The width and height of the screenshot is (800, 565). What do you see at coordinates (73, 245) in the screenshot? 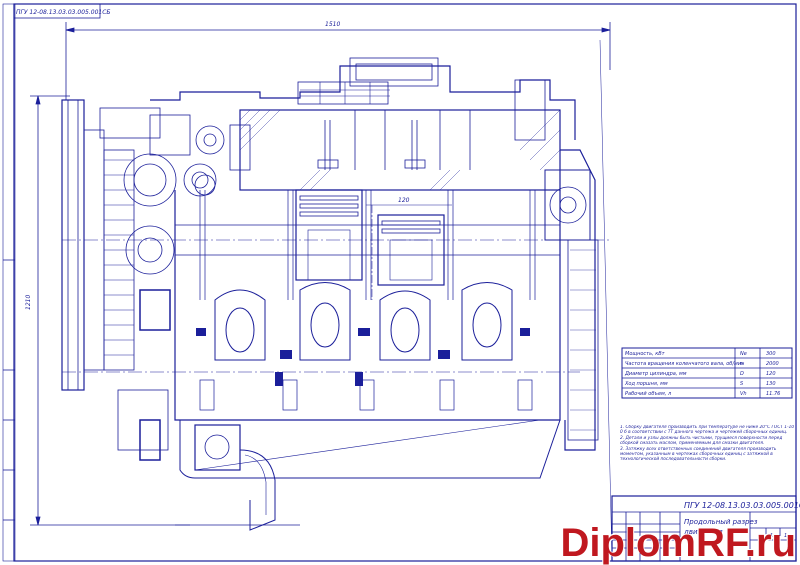
I see `fan-hub` at bounding box center [73, 245].